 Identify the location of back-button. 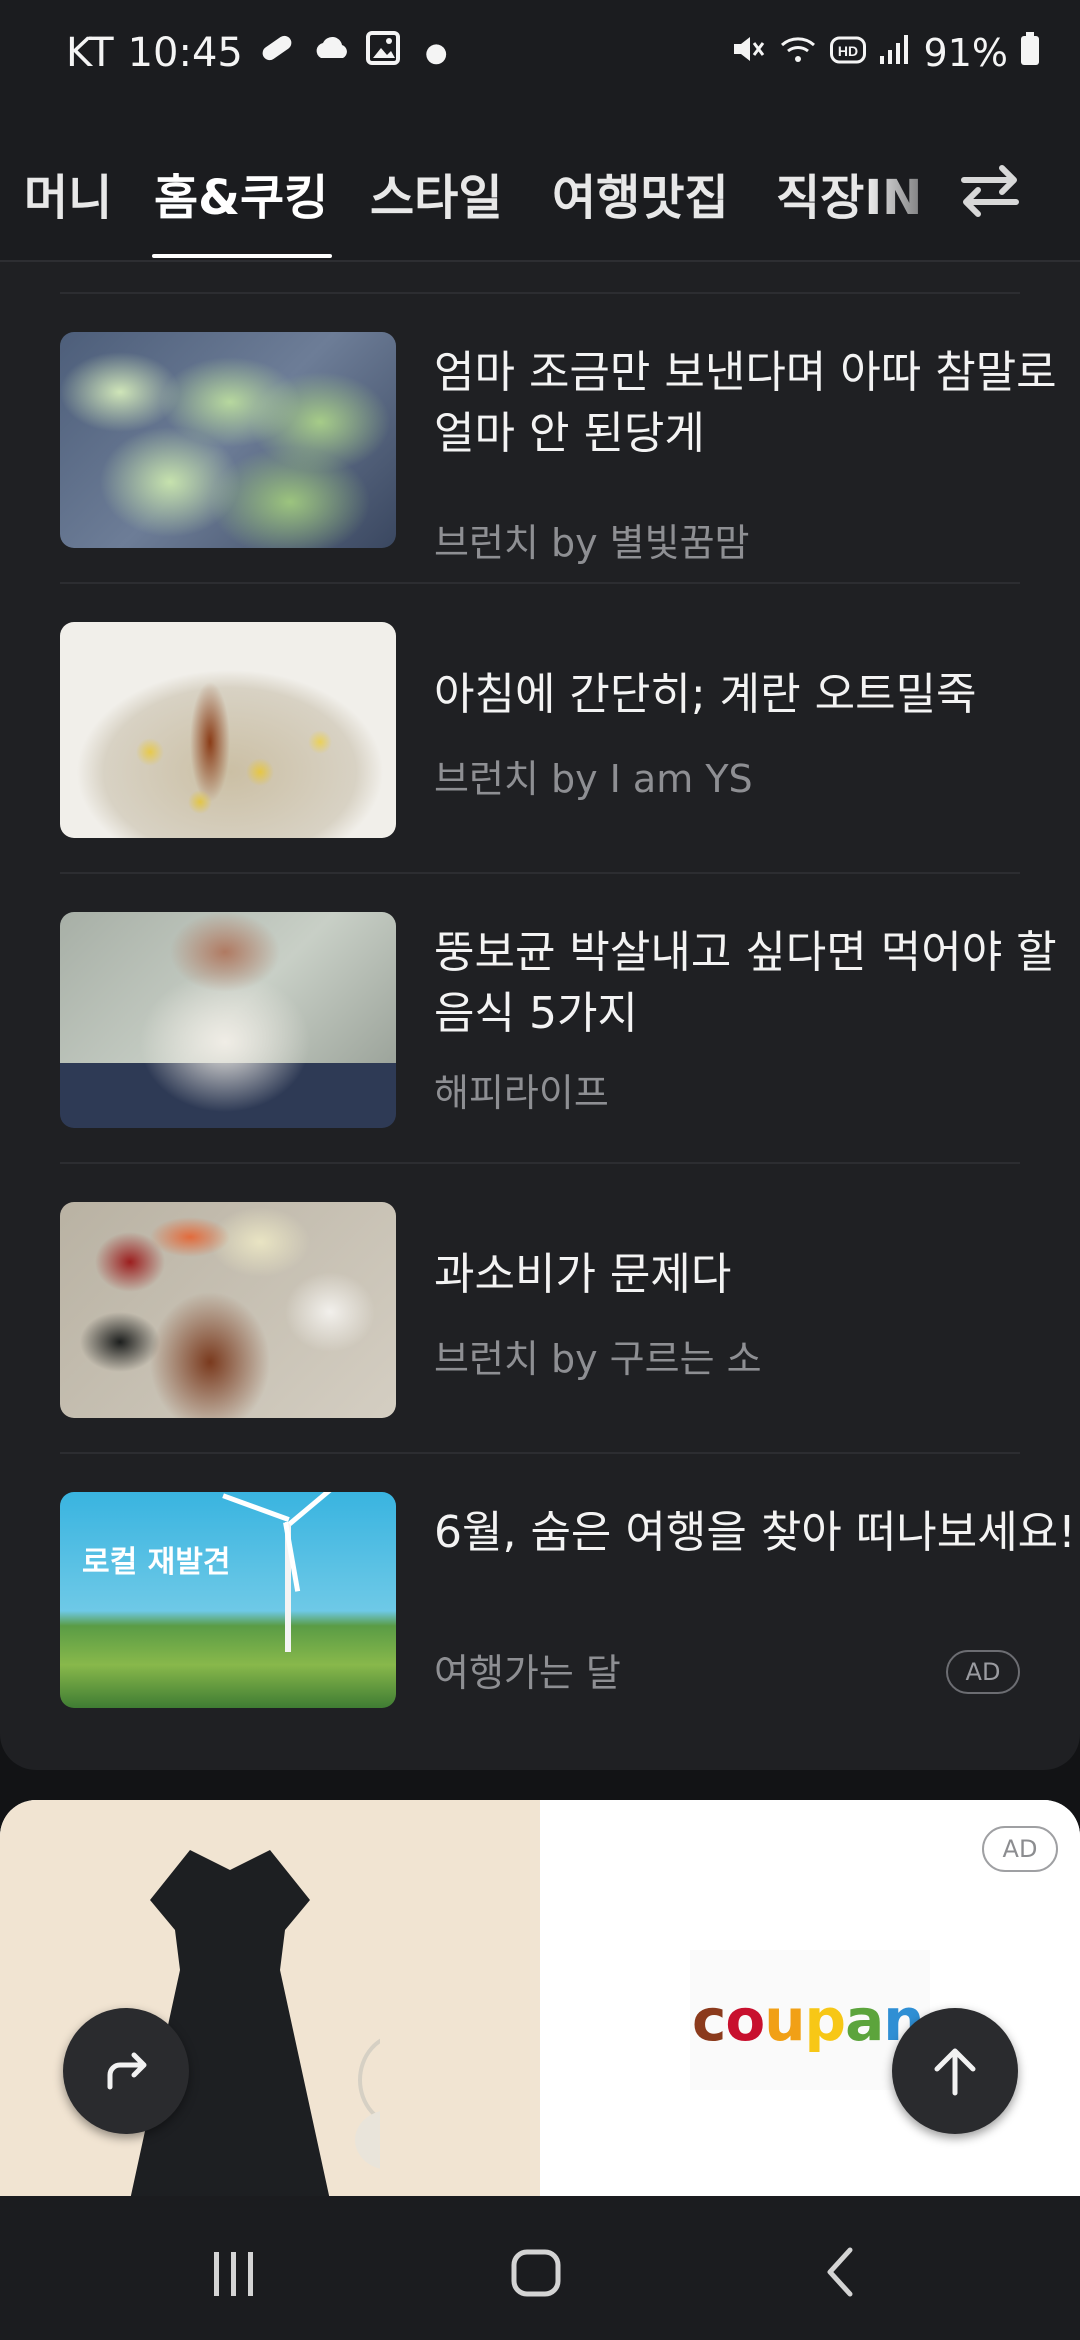
(840, 2272).